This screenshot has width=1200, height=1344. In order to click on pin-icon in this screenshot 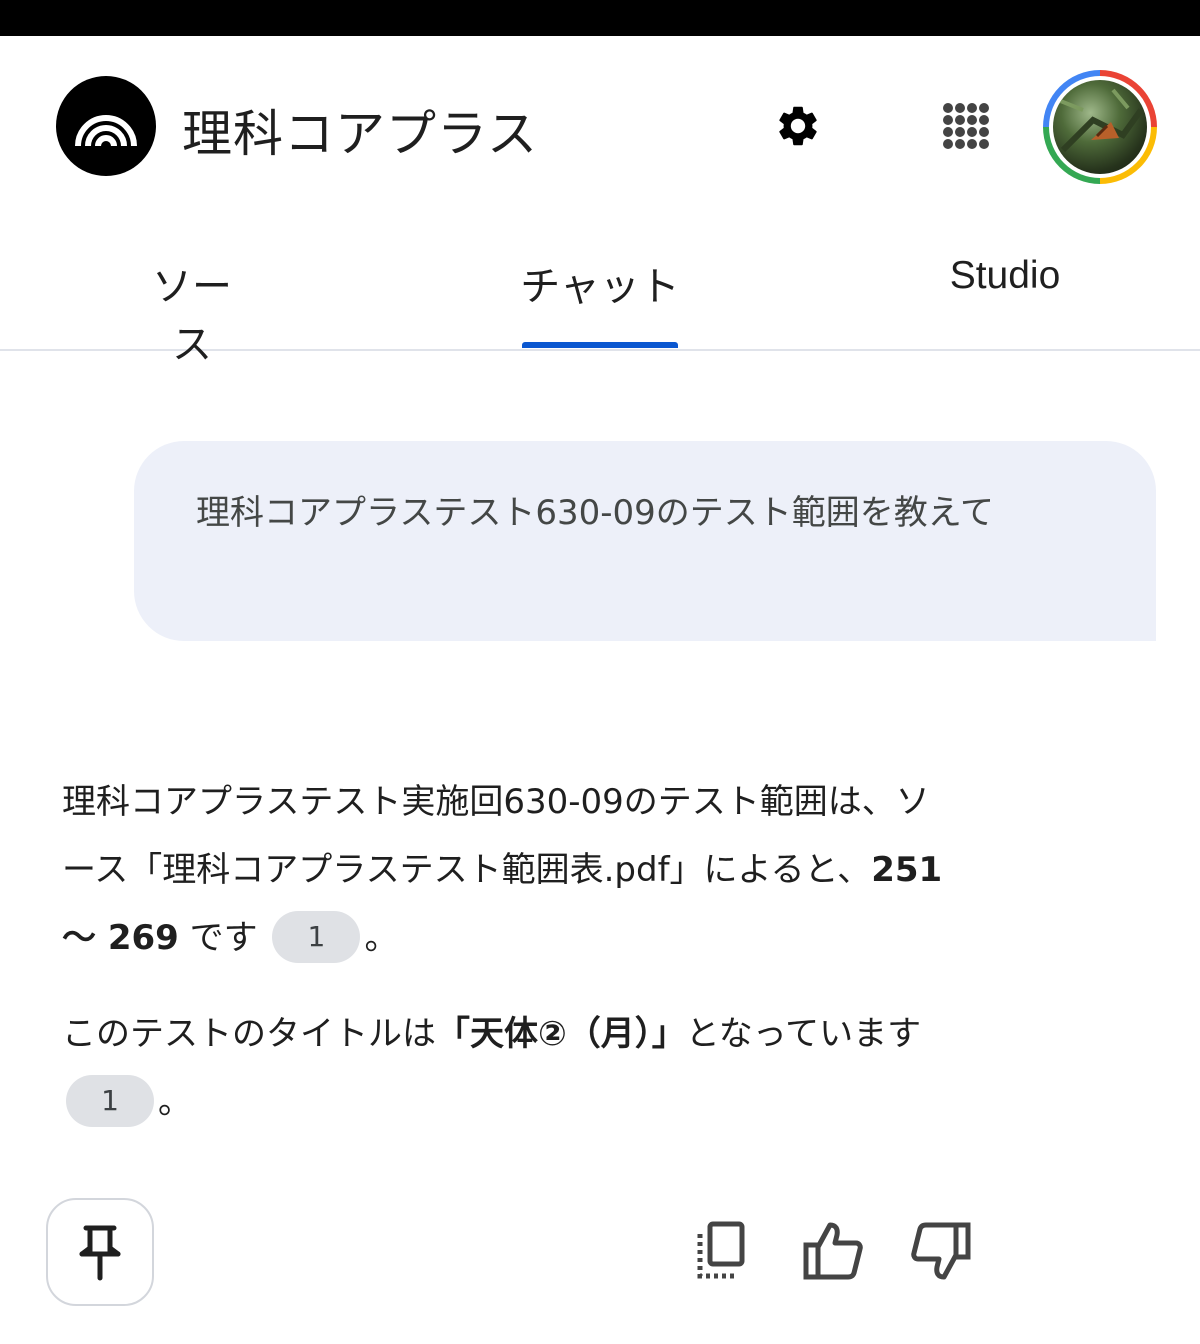, I will do `click(100, 1253)`.